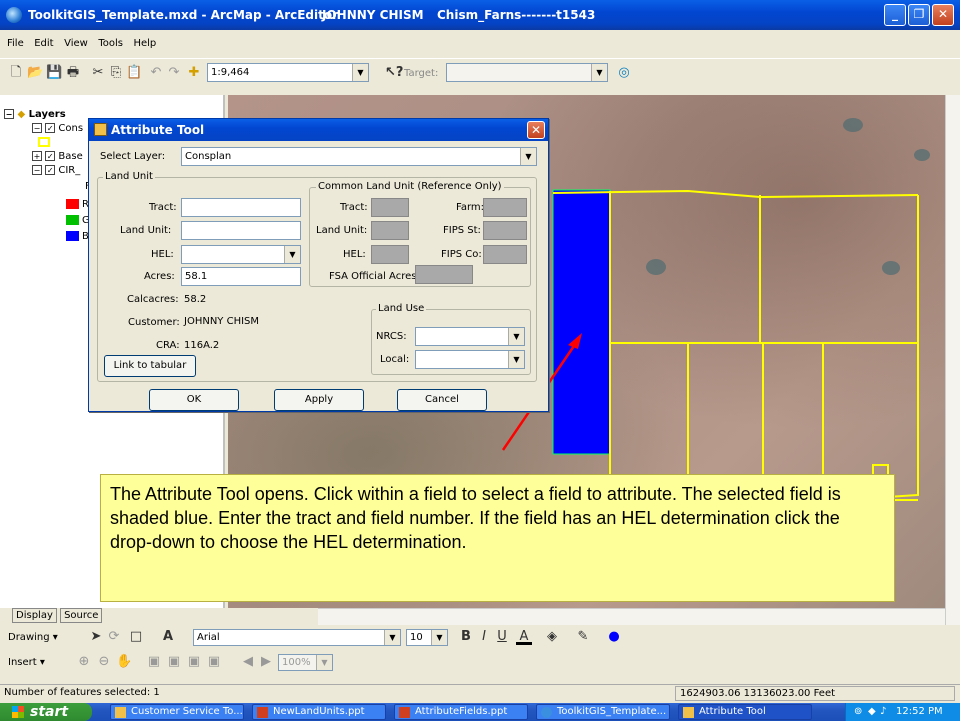  What do you see at coordinates (241, 230) in the screenshot?
I see `land-unit-input` at bounding box center [241, 230].